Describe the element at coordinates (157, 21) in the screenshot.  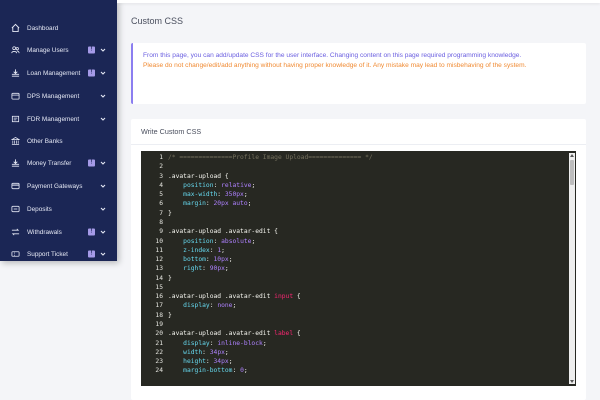
I see `page-title: Custom CSS` at that location.